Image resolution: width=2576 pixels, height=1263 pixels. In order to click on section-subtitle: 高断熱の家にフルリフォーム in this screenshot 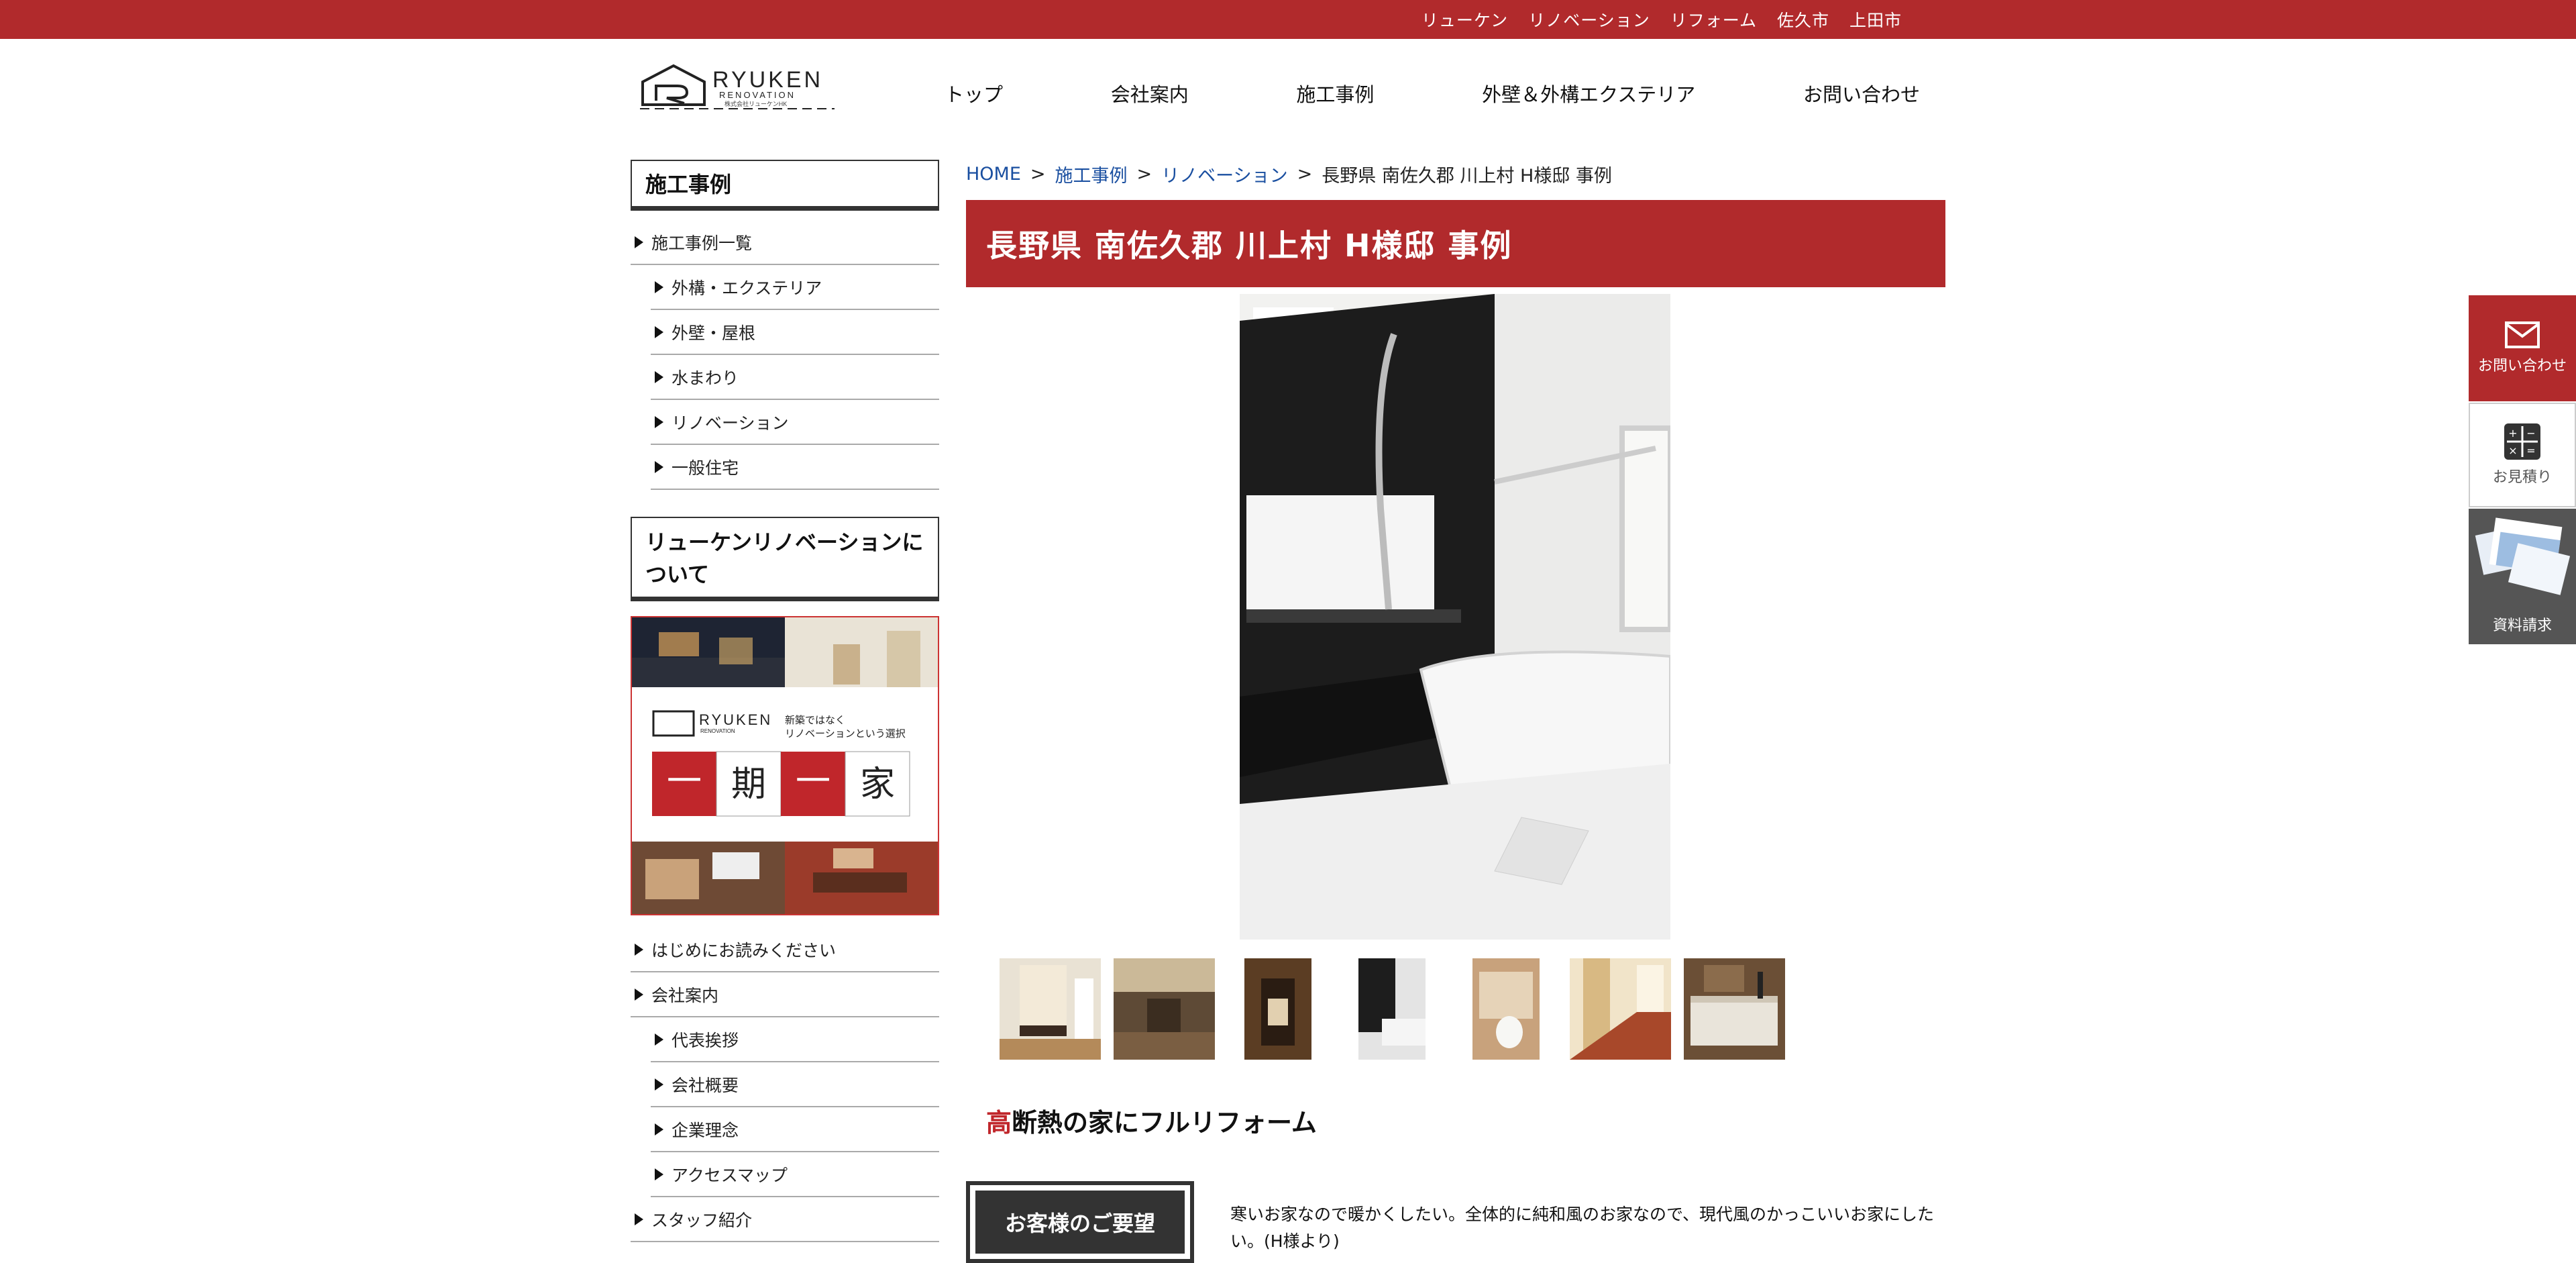, I will do `click(1151, 1120)`.